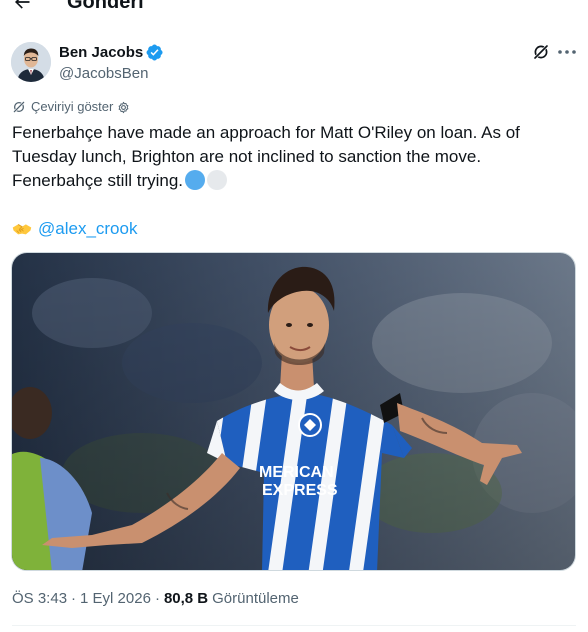 The image size is (588, 632). I want to click on top-bar: Gönderi, so click(294, 9).